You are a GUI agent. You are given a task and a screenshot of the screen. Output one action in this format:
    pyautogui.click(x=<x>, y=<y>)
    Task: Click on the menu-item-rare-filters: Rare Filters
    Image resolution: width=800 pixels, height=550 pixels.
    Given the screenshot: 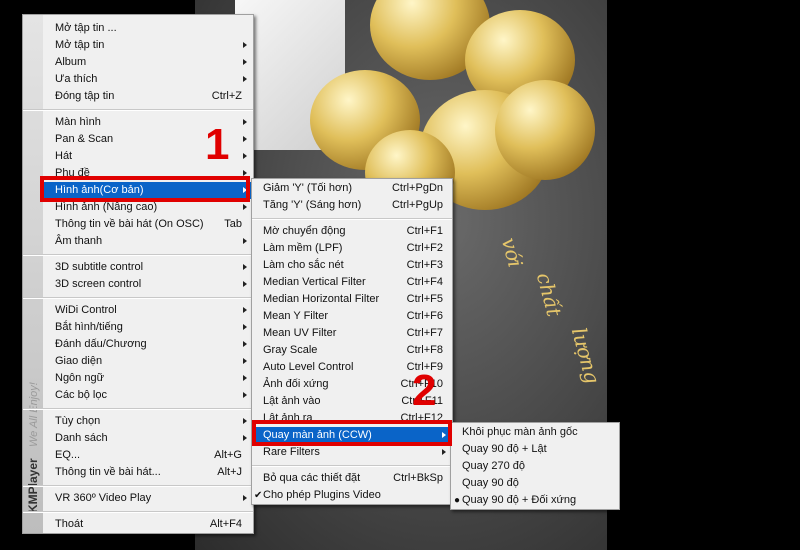 What is the action you would take?
    pyautogui.click(x=352, y=452)
    